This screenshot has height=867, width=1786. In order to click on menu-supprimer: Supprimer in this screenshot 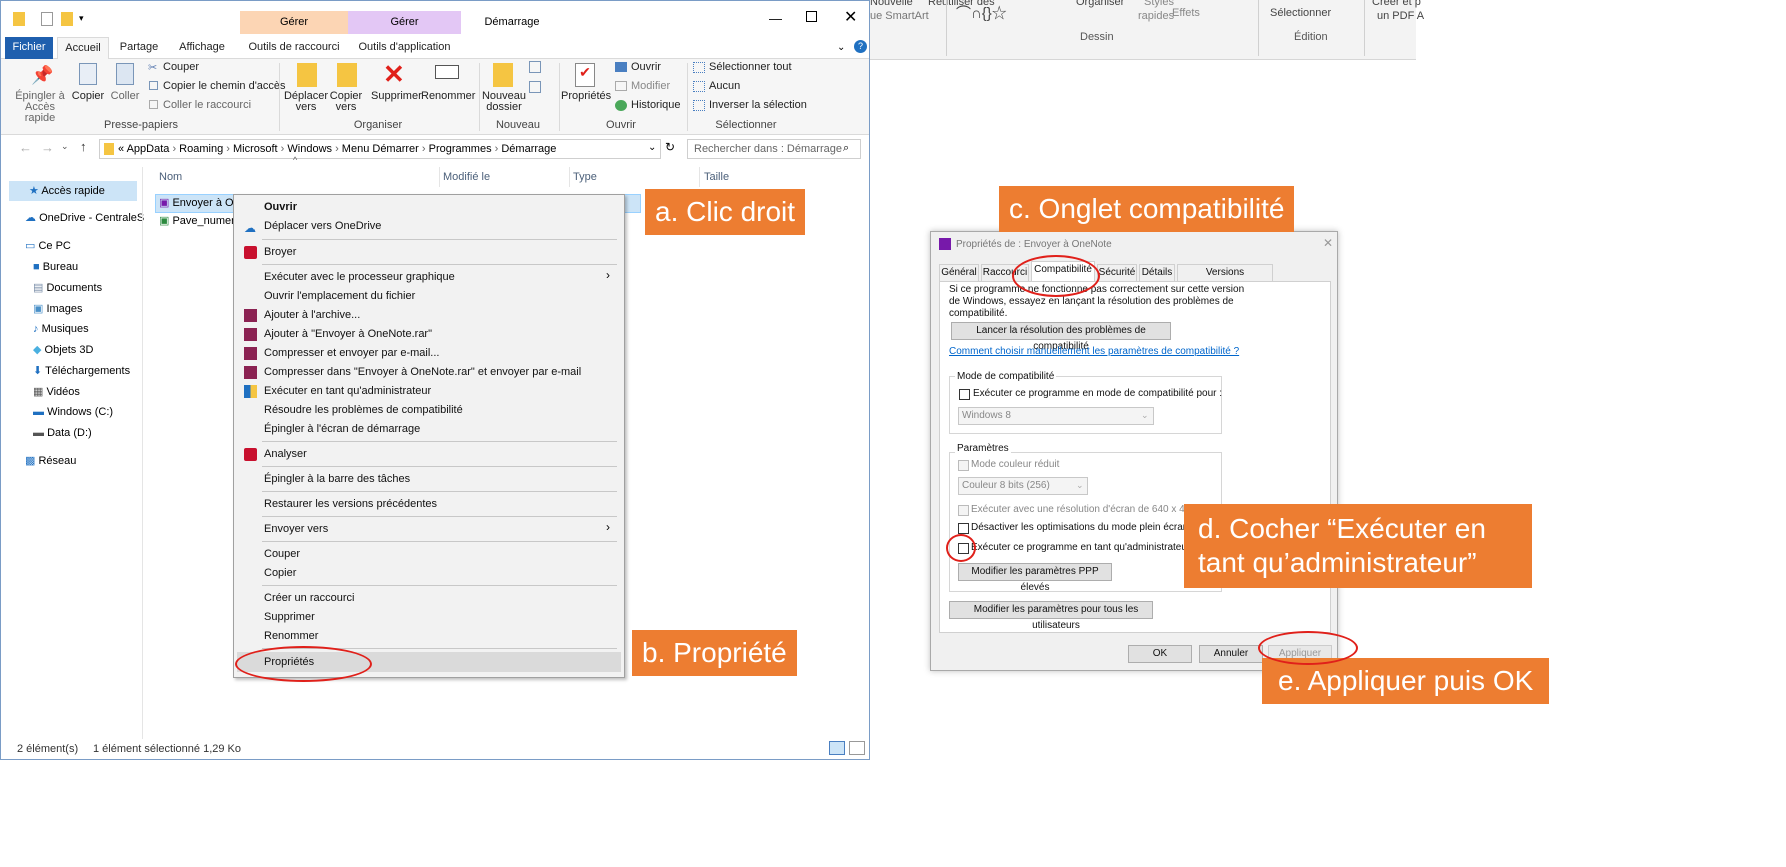, I will do `click(289, 617)`.